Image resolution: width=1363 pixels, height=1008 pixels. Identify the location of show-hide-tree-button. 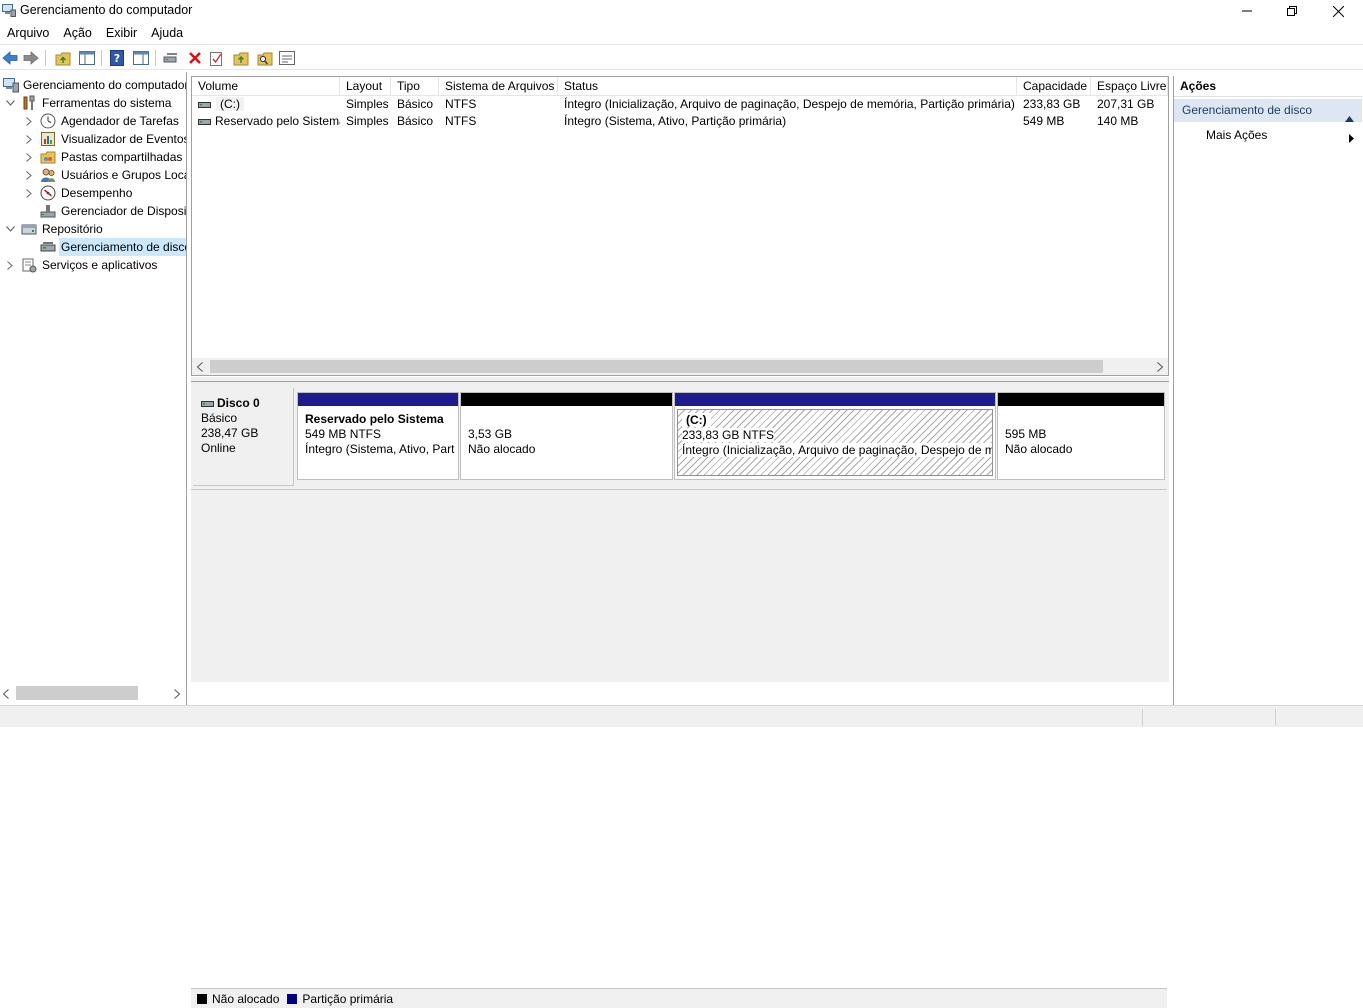
(87, 58).